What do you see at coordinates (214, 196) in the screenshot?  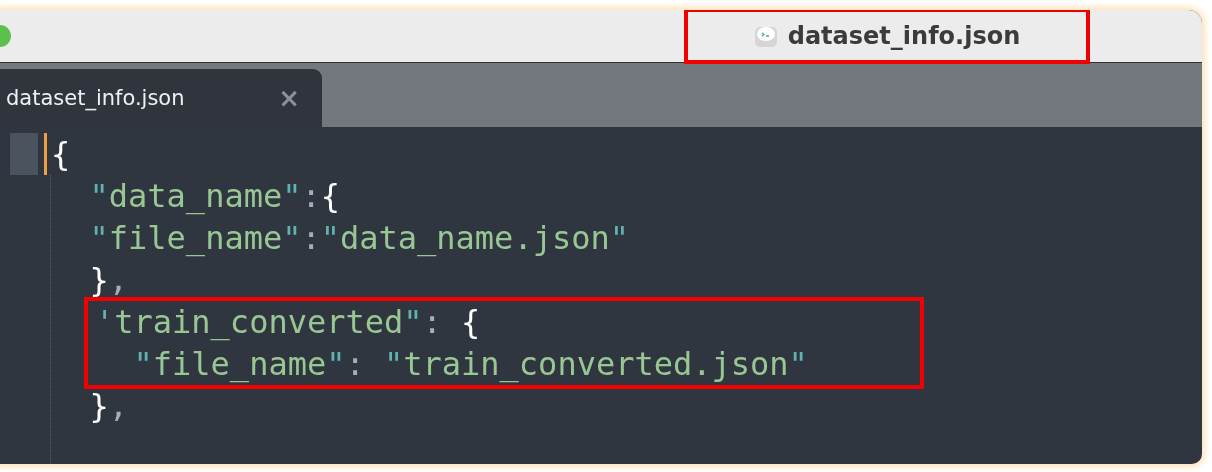 I see `code-line: "data_name":{` at bounding box center [214, 196].